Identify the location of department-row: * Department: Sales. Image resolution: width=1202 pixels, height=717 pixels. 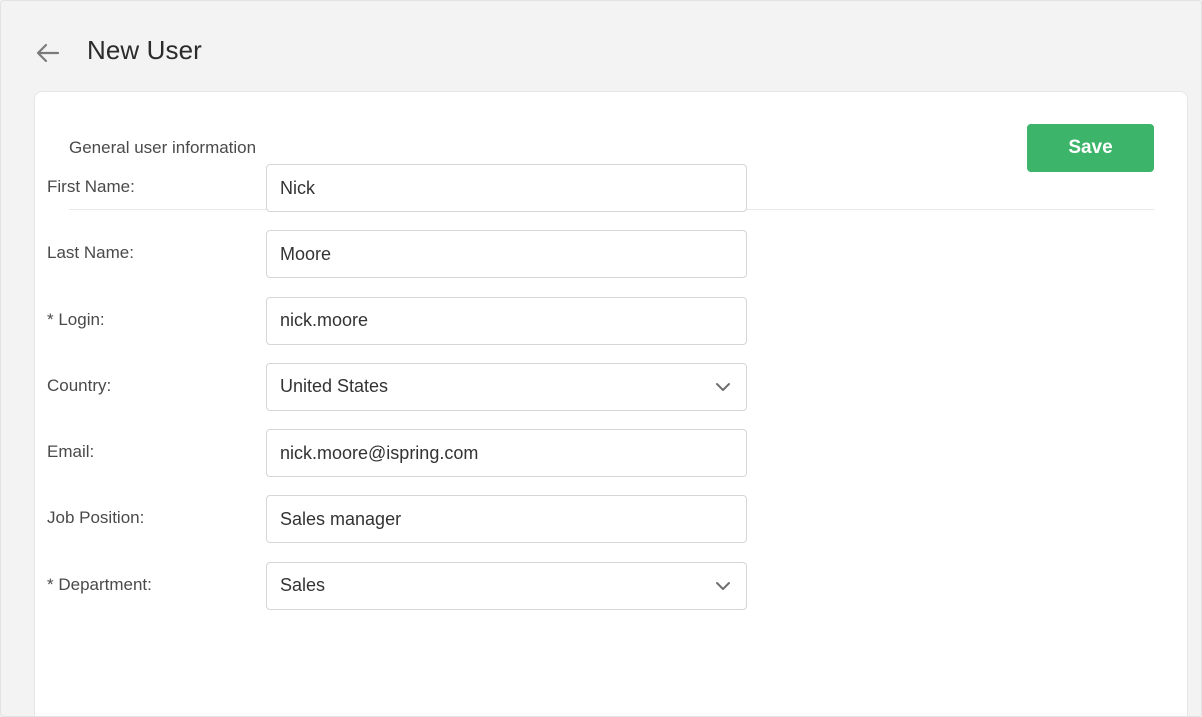
(407, 594).